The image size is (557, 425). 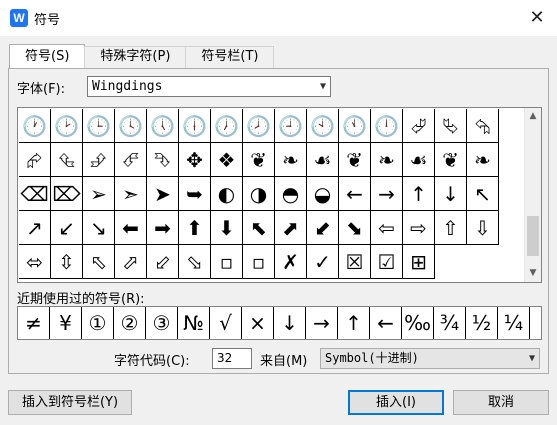 I want to click on symbol-cell: 🕖, so click(x=227, y=126).